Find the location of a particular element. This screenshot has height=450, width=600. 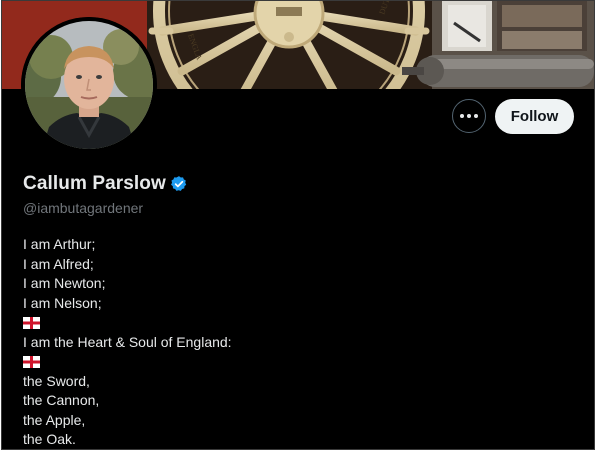

bio-line: I am Arthur; is located at coordinates (59, 244).